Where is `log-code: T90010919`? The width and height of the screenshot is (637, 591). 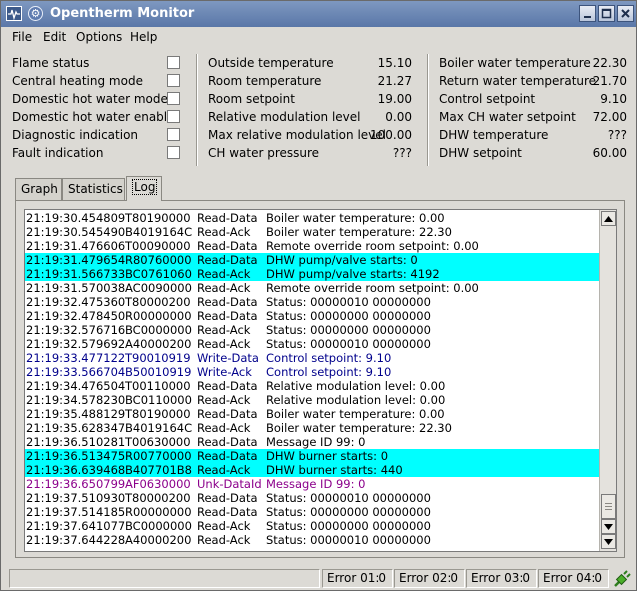 log-code: T90010919 is located at coordinates (158, 358).